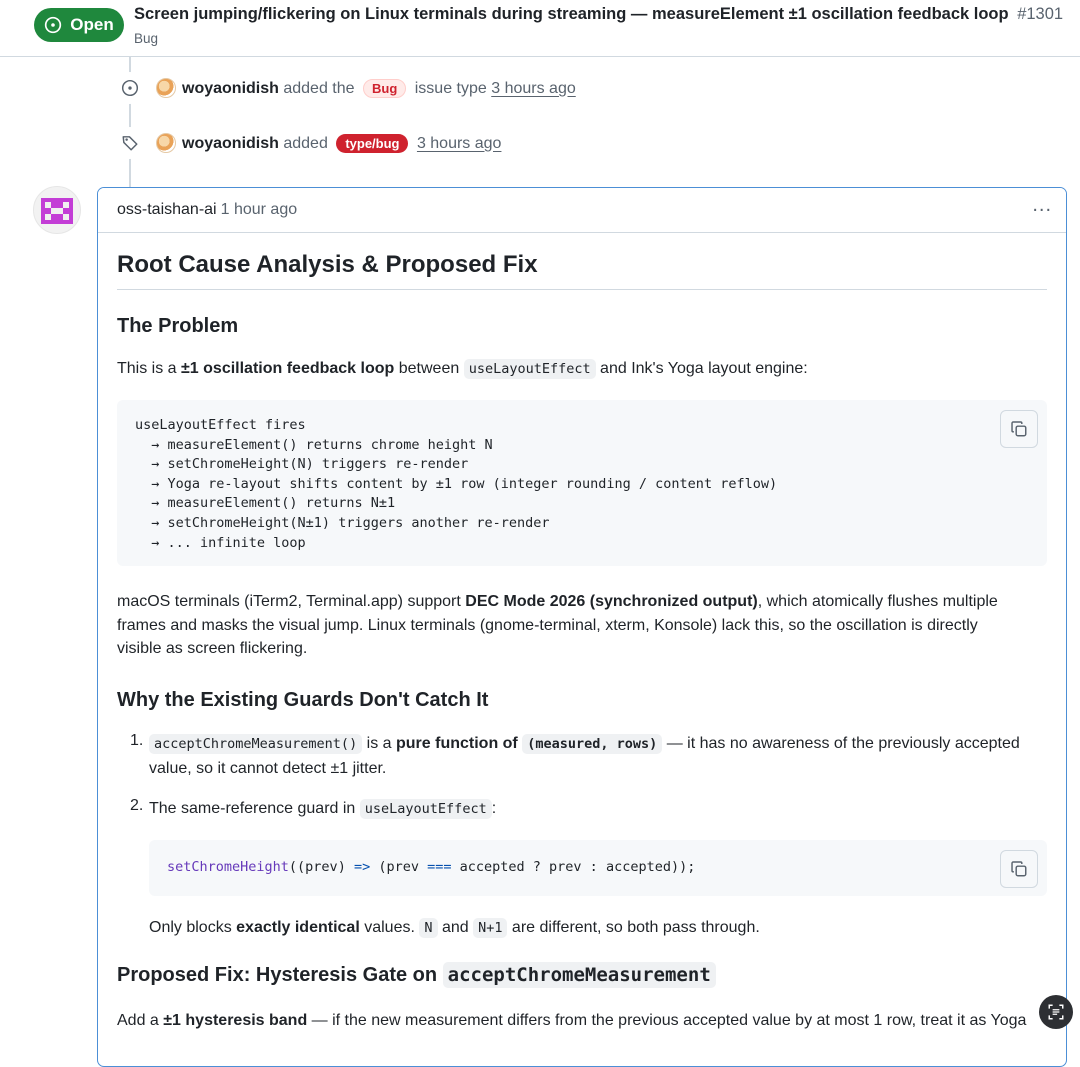  Describe the element at coordinates (228, 867) in the screenshot. I see `code-token: setChromeHeight` at that location.